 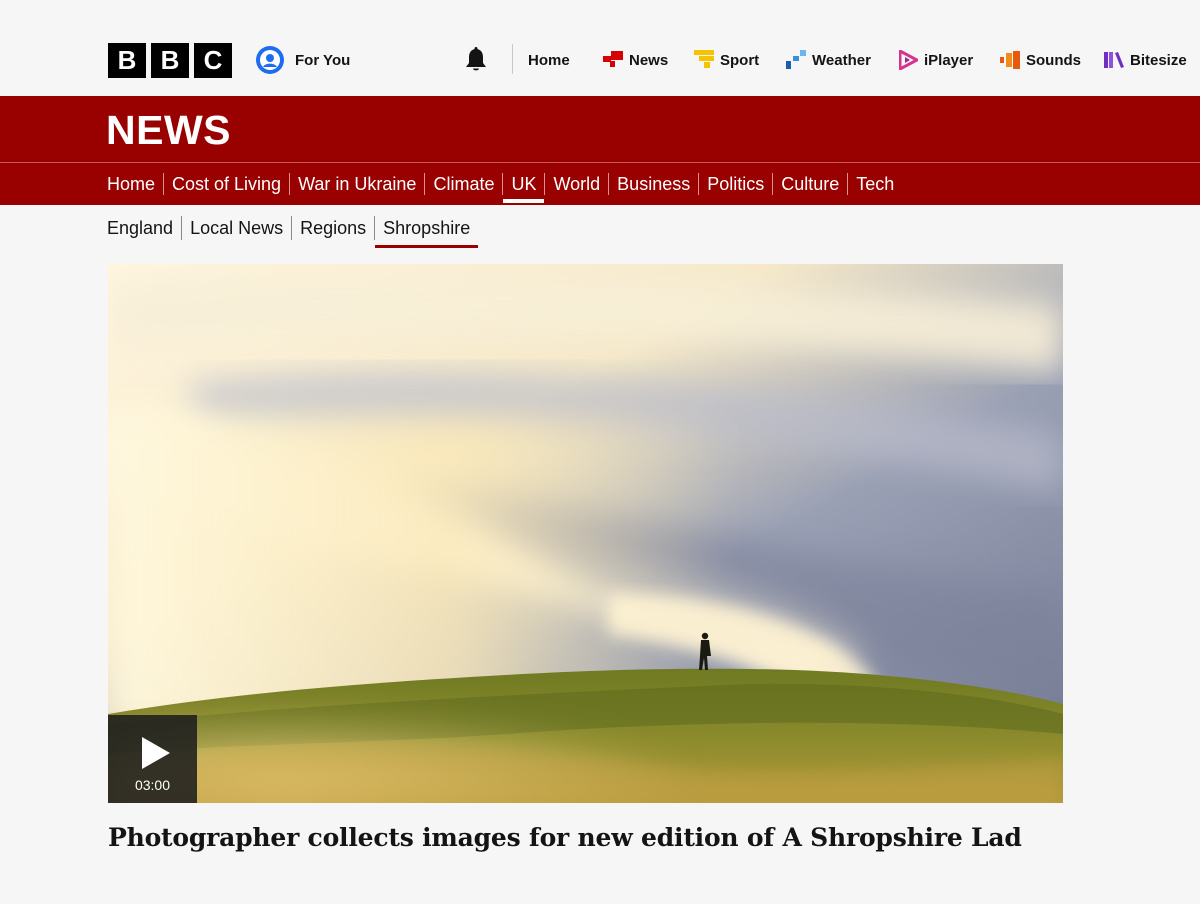 I want to click on for-you-label: For You, so click(x=323, y=60).